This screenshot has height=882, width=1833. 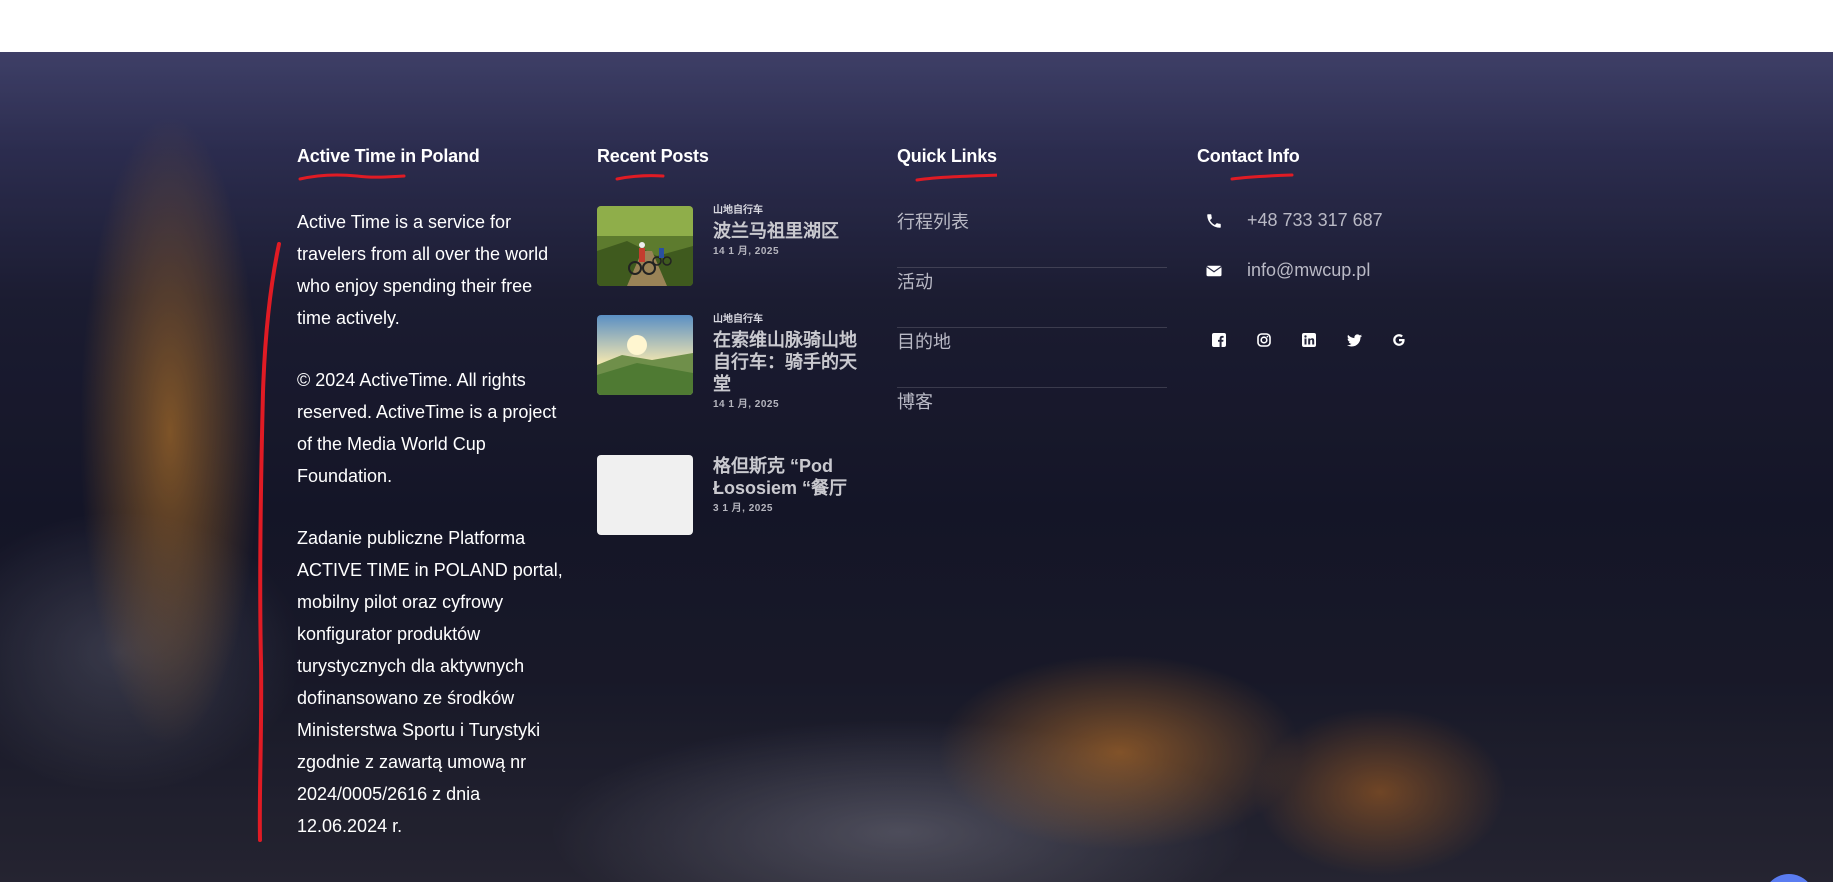 What do you see at coordinates (956, 177) in the screenshot?
I see `quick-links-title-underline` at bounding box center [956, 177].